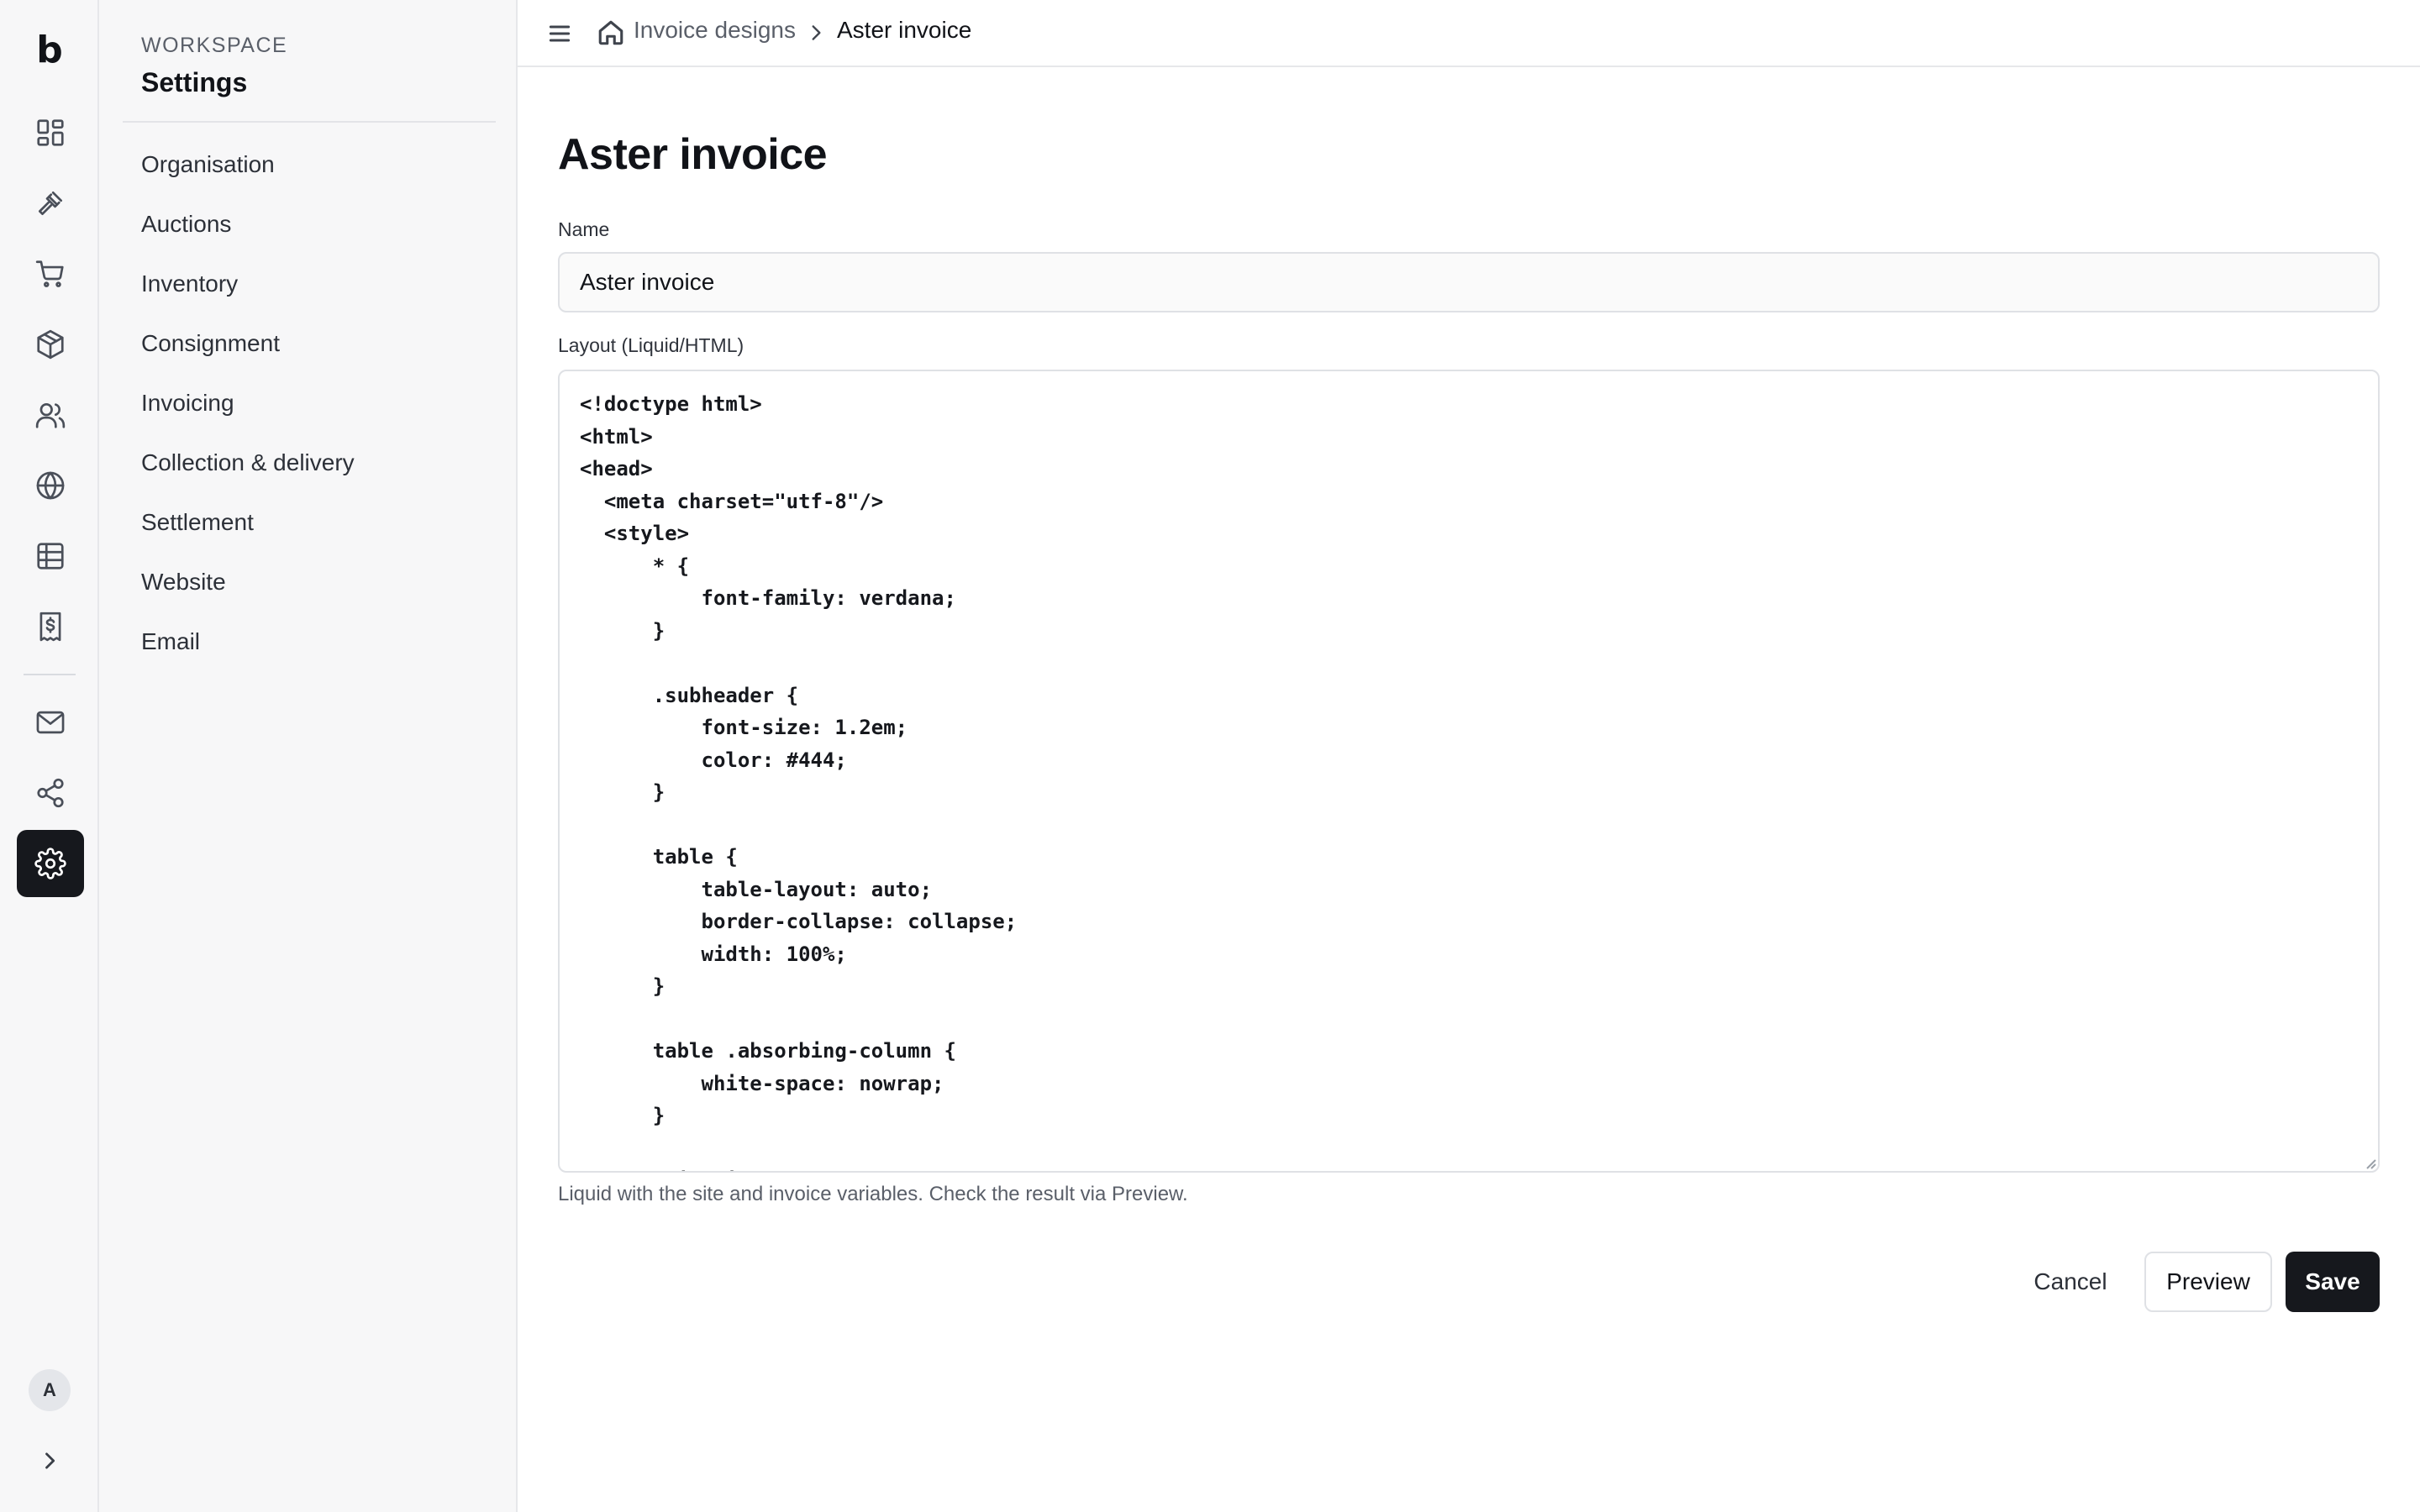 Image resolution: width=2420 pixels, height=1512 pixels. I want to click on sidebar-item-organisation: Organisation, so click(248, 174).